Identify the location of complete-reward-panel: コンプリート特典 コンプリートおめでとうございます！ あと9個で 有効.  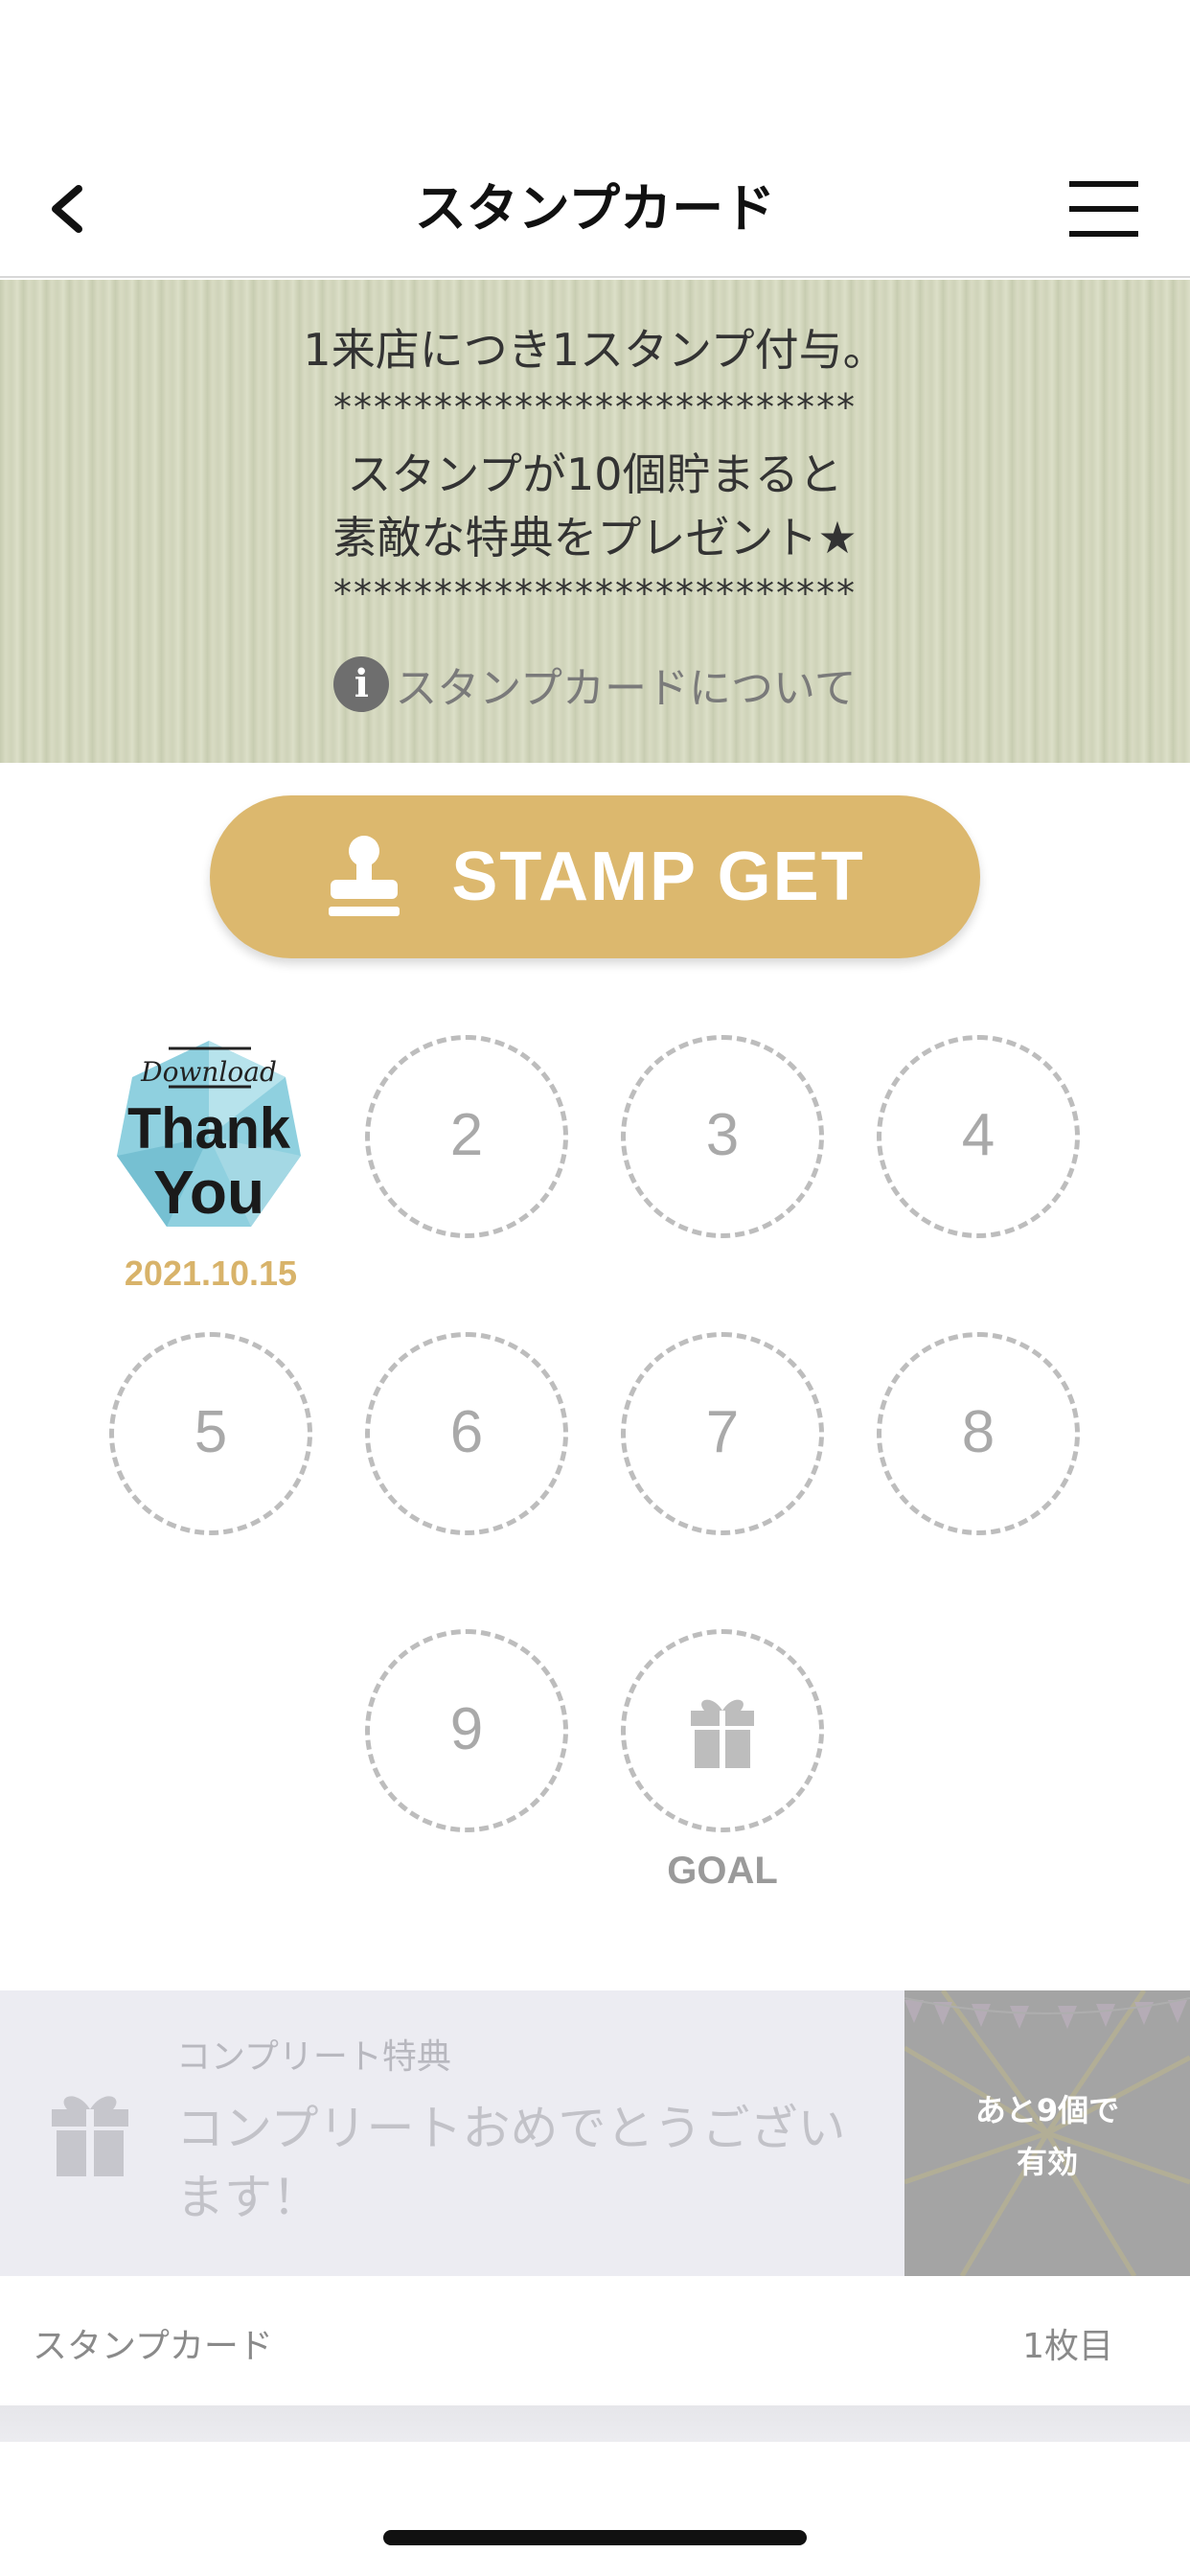
(595, 2133).